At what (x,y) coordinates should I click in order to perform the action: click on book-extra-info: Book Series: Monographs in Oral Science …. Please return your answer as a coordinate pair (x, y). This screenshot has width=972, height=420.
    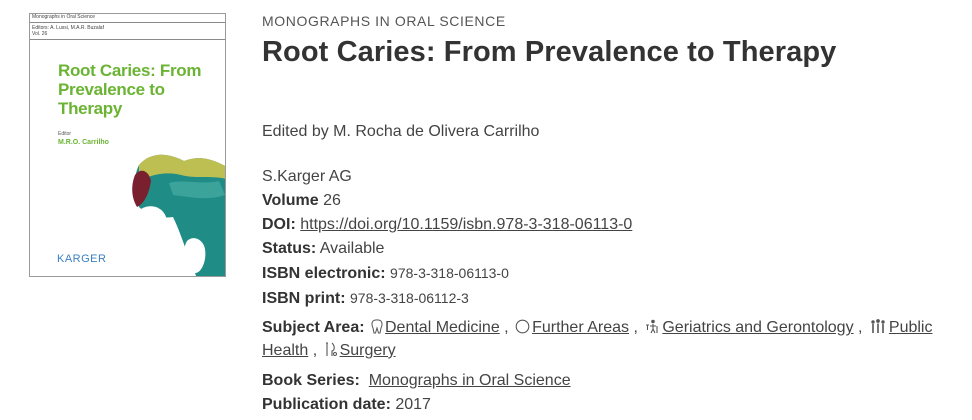
    Looking at the image, I should click on (416, 393).